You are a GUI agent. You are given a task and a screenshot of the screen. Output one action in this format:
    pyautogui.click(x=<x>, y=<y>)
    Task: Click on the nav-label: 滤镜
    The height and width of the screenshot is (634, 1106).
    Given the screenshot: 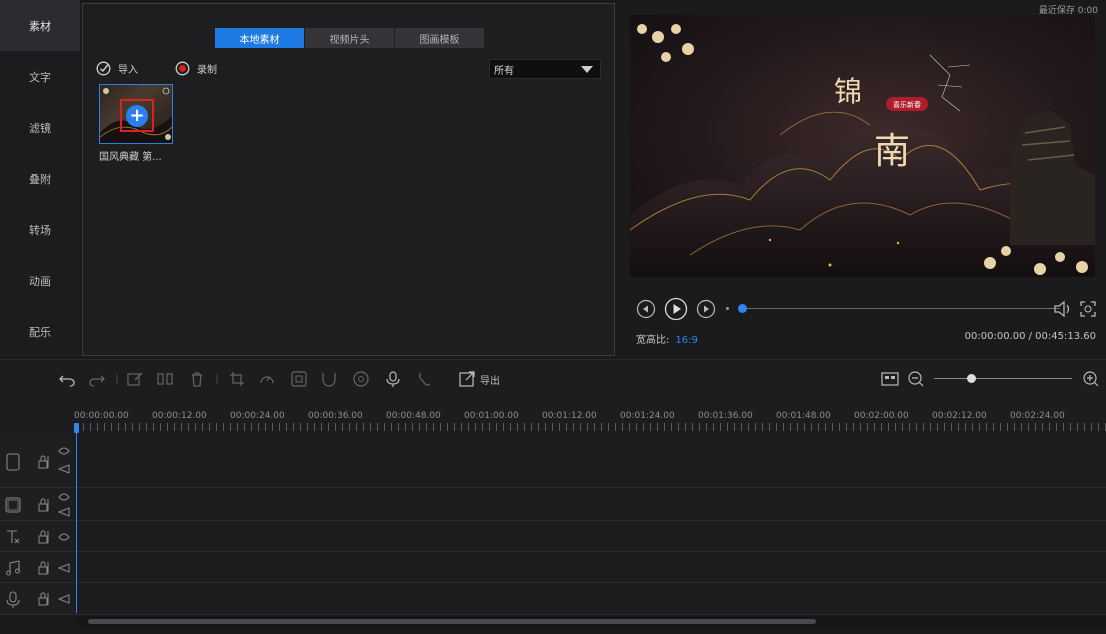 What is the action you would take?
    pyautogui.click(x=40, y=128)
    